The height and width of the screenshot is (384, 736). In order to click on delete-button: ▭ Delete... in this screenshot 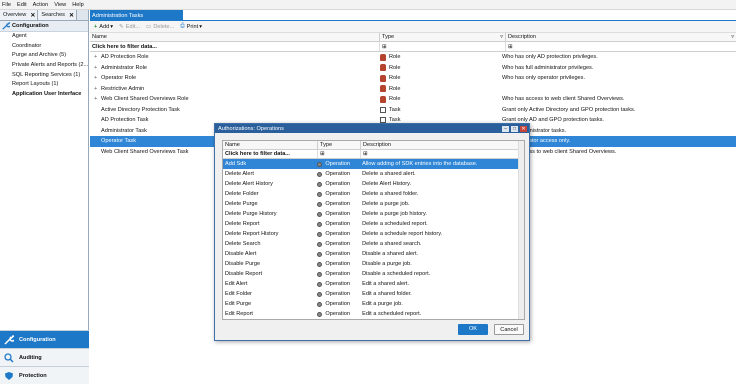, I will do `click(160, 27)`.